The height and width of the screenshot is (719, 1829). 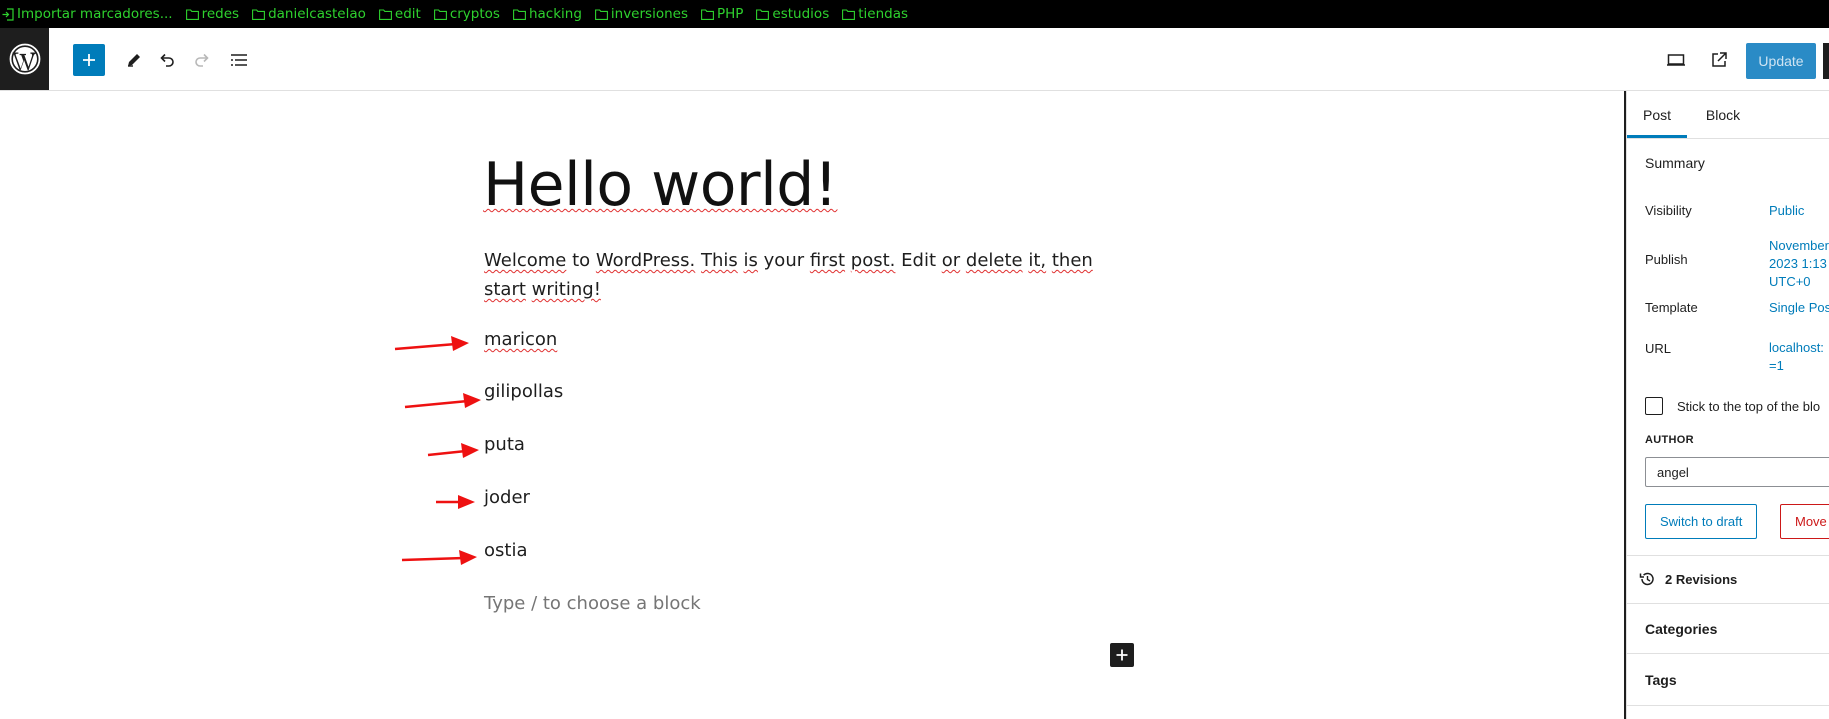 I want to click on visibility-value: Public, so click(x=1786, y=211).